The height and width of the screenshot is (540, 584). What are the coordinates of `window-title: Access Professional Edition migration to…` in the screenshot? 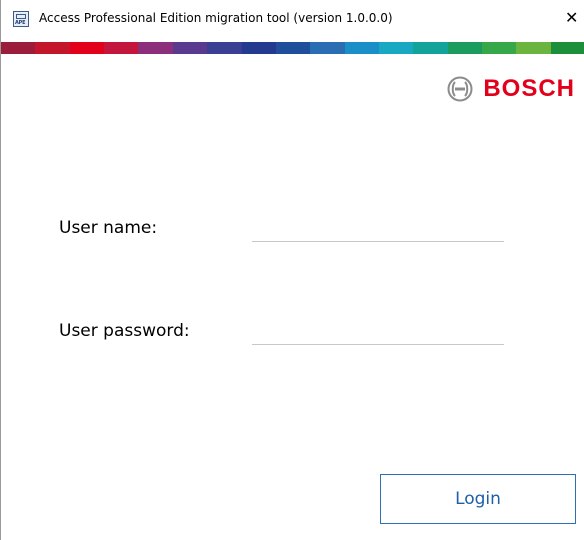 It's located at (216, 18).